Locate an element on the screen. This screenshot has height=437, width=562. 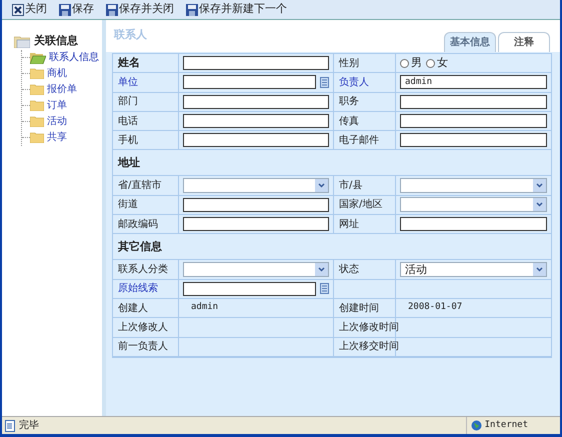
tree-item: 共享 is located at coordinates (57, 137).